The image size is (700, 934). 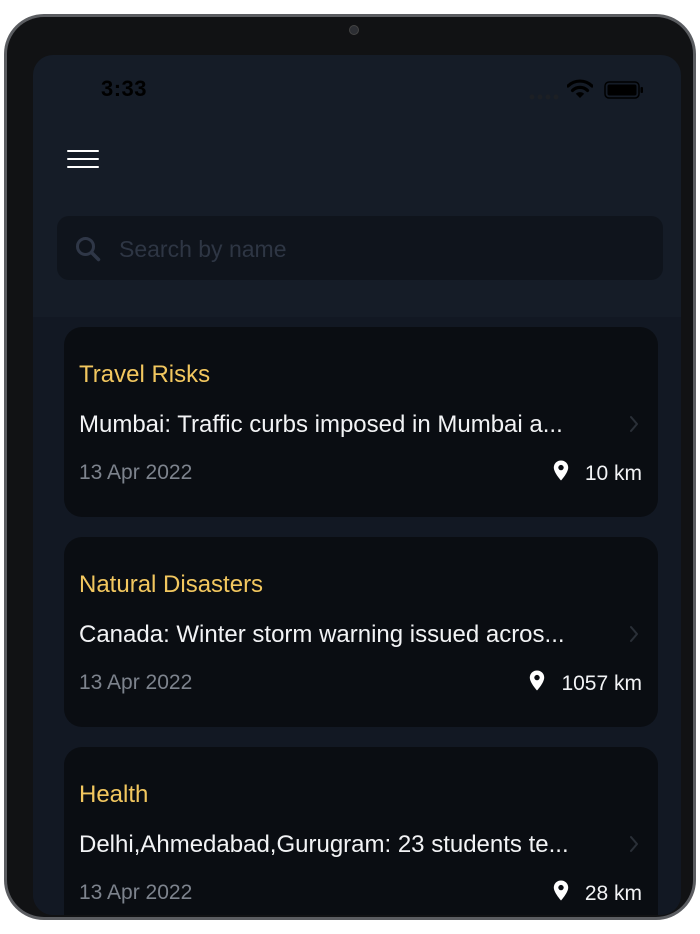 I want to click on alert-category: Natural Disasters, so click(x=171, y=584).